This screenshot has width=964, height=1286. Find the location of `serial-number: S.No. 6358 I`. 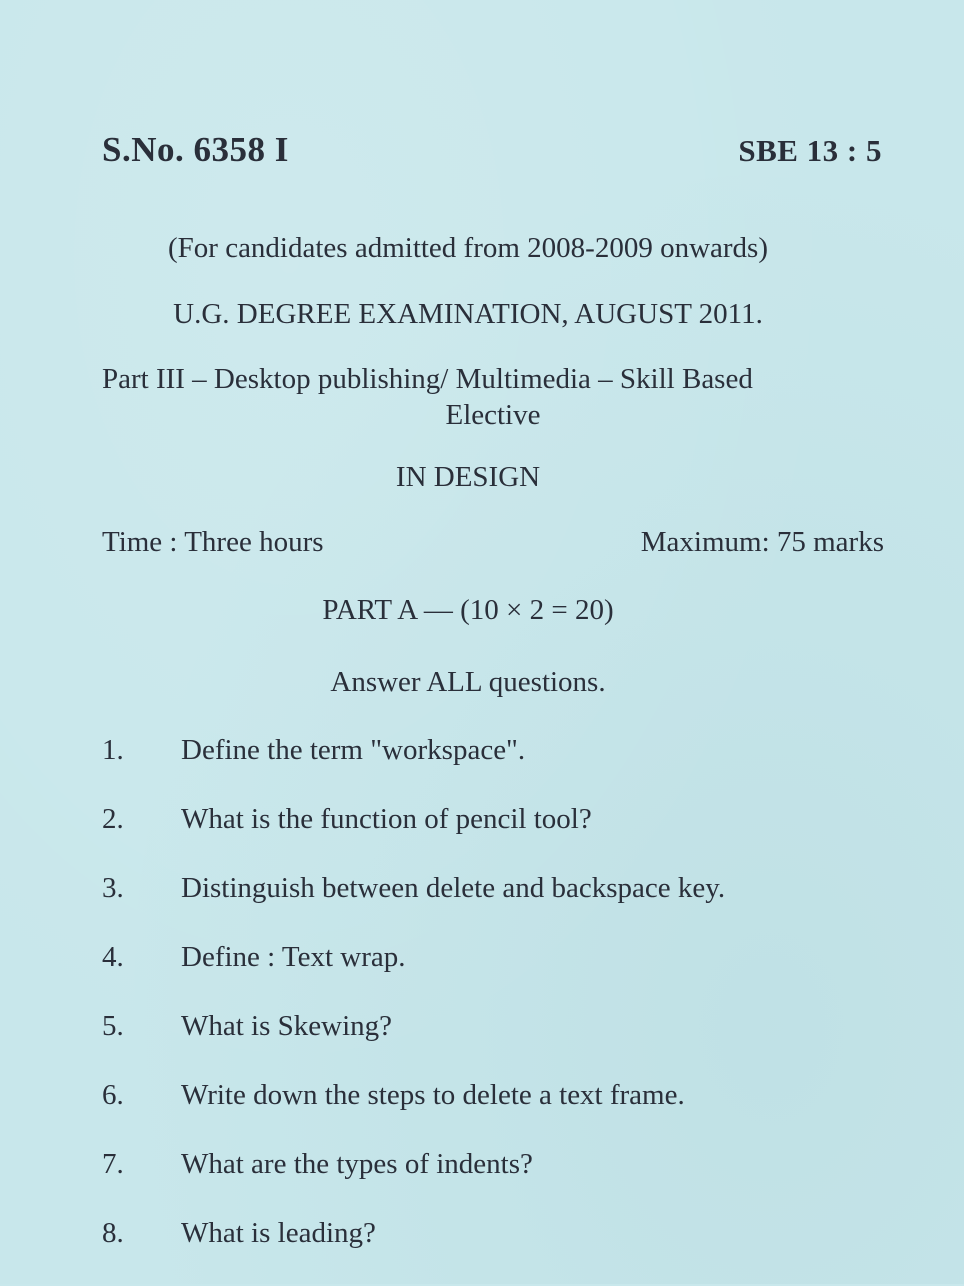

serial-number: S.No. 6358 I is located at coordinates (195, 149).